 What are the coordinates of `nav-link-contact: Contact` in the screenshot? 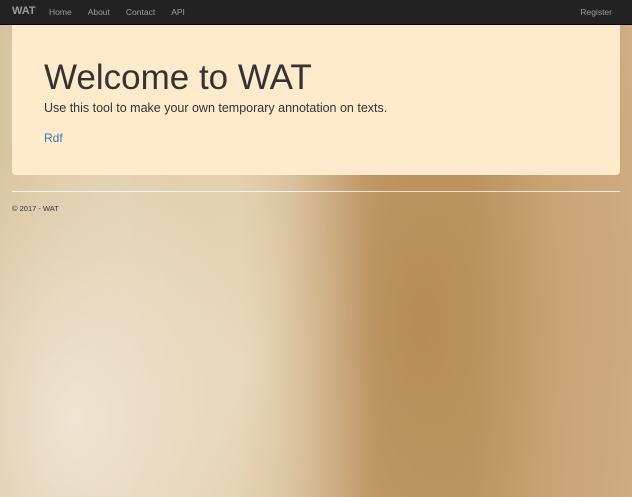 It's located at (140, 12).